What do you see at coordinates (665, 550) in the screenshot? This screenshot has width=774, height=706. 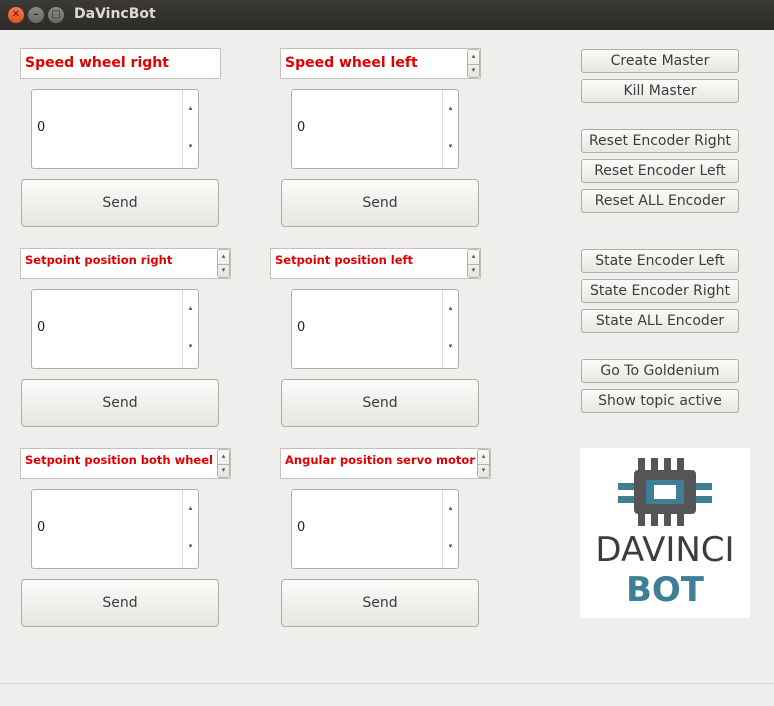 I see `logo-line1: DAVINCI` at bounding box center [665, 550].